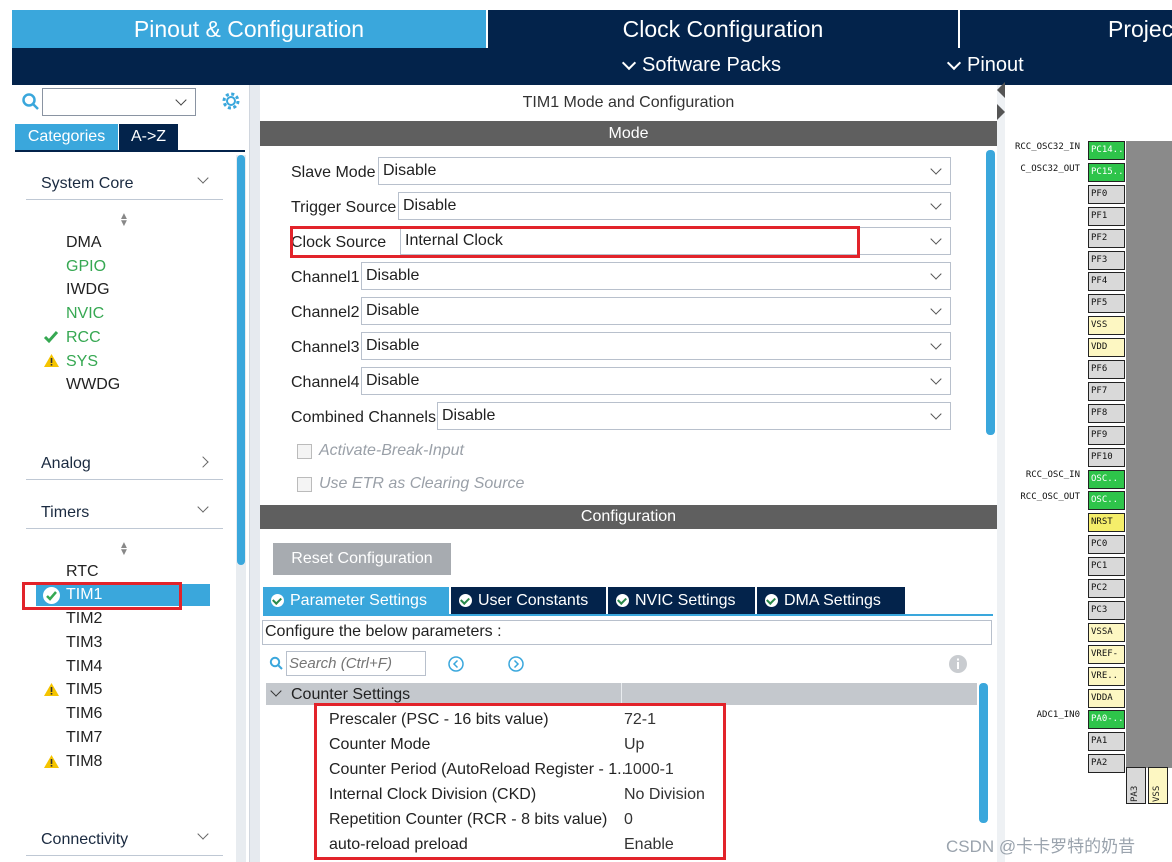 This screenshot has width=1172, height=862. Describe the element at coordinates (1106, 369) in the screenshot. I see `pin-pf6: PF6` at that location.